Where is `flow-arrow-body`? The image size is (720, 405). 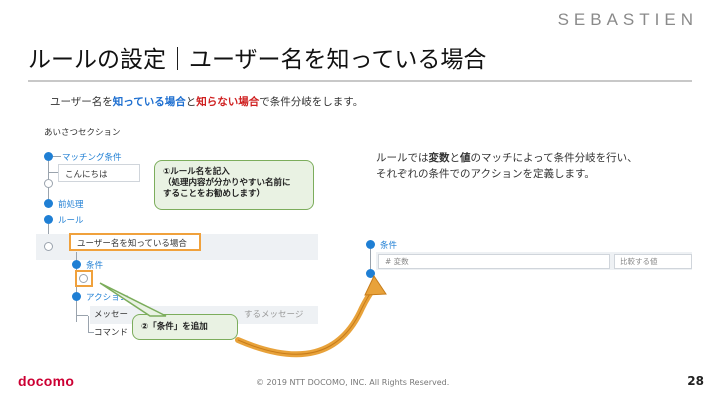
flow-arrow-body is located at coordinates (306, 321).